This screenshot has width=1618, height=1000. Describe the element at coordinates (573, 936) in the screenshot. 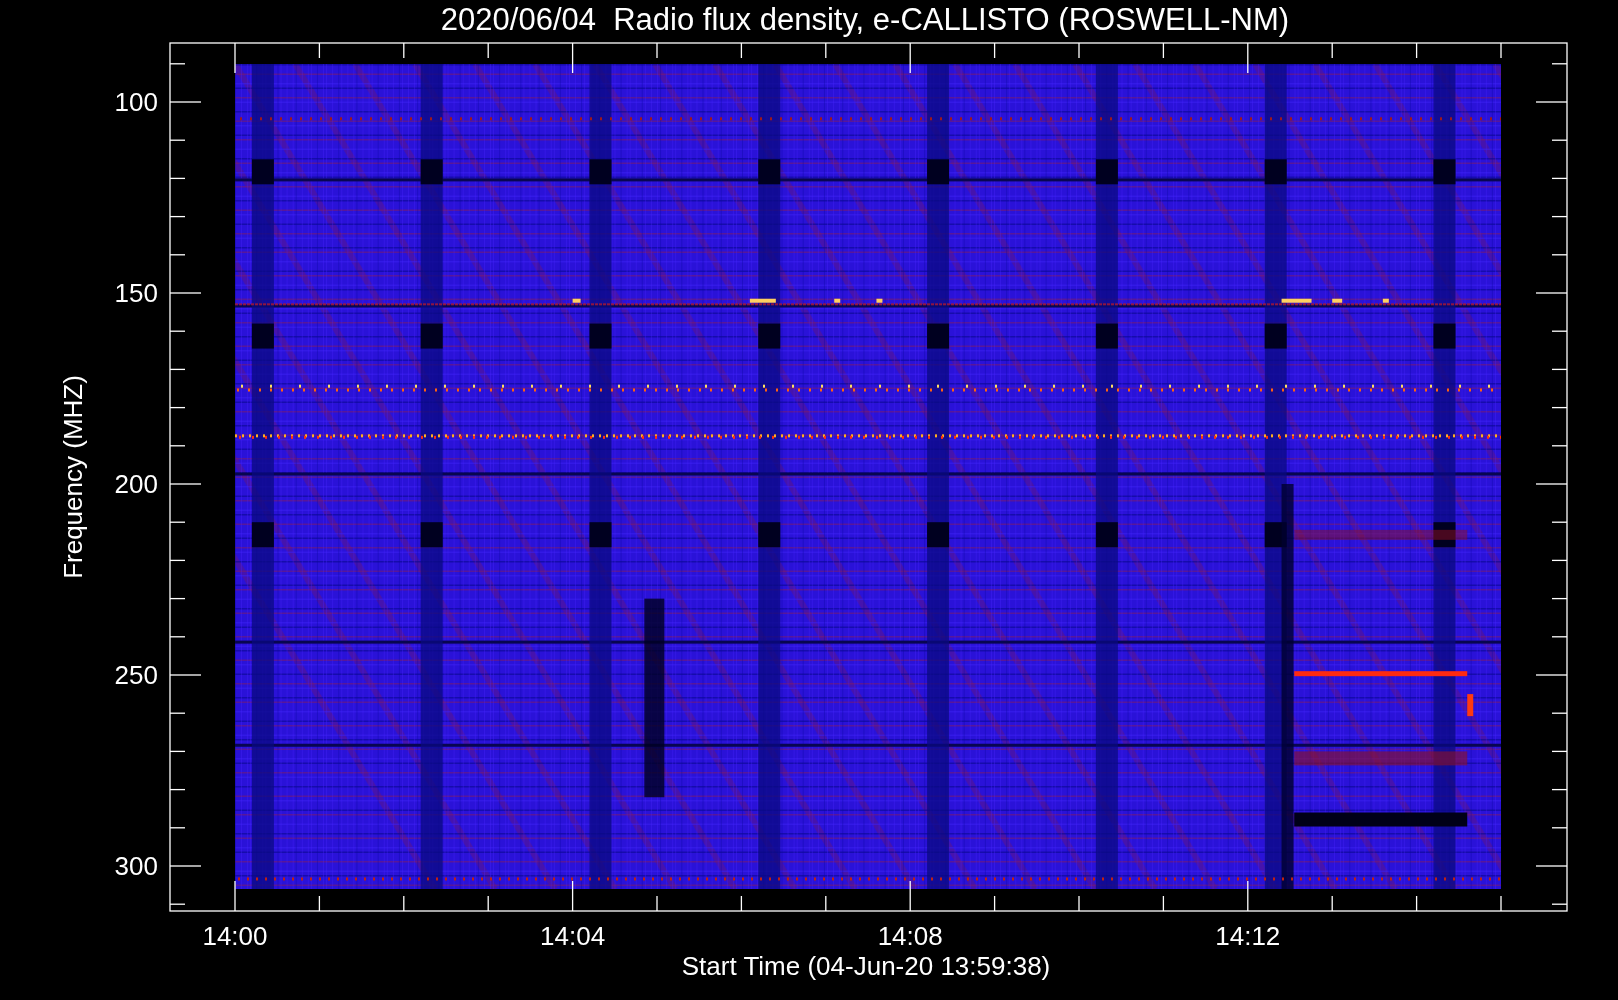

I see `x-tick-label: 14:04` at that location.